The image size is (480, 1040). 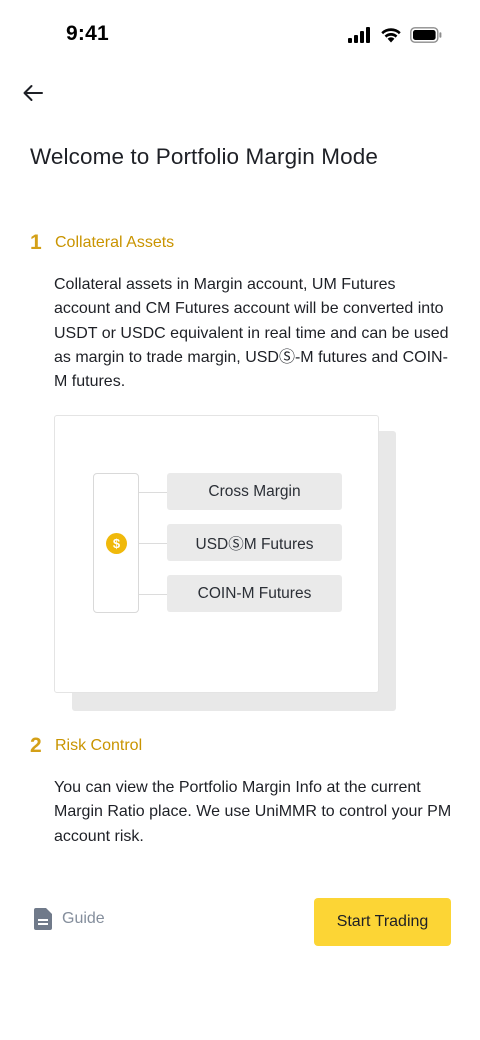 I want to click on step-title: Collateral Assets, so click(x=115, y=242).